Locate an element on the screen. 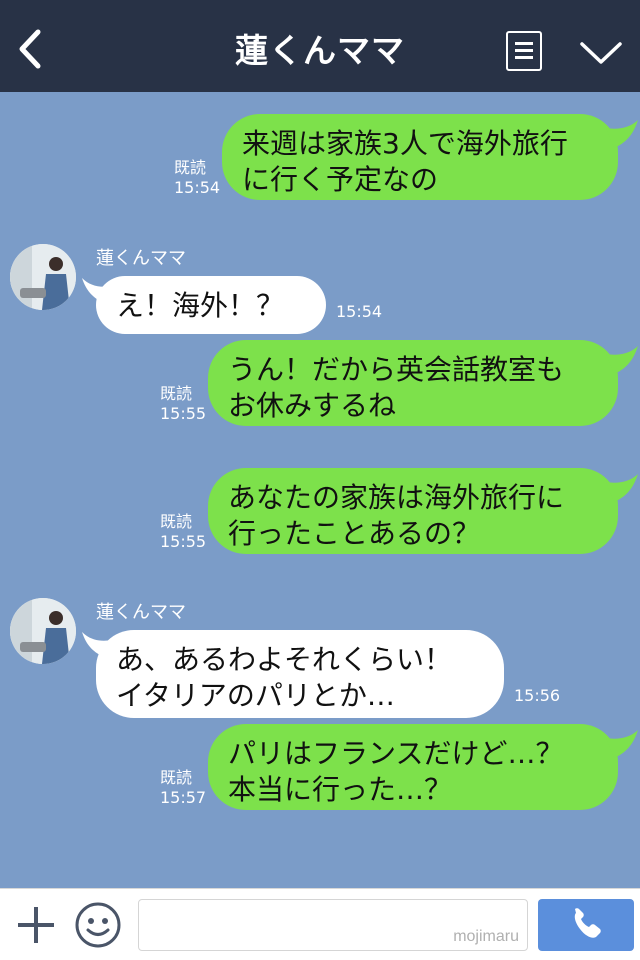 This screenshot has width=640, height=960. message-bubble: うん！だから英会話教室も お休みするね is located at coordinates (413, 383).